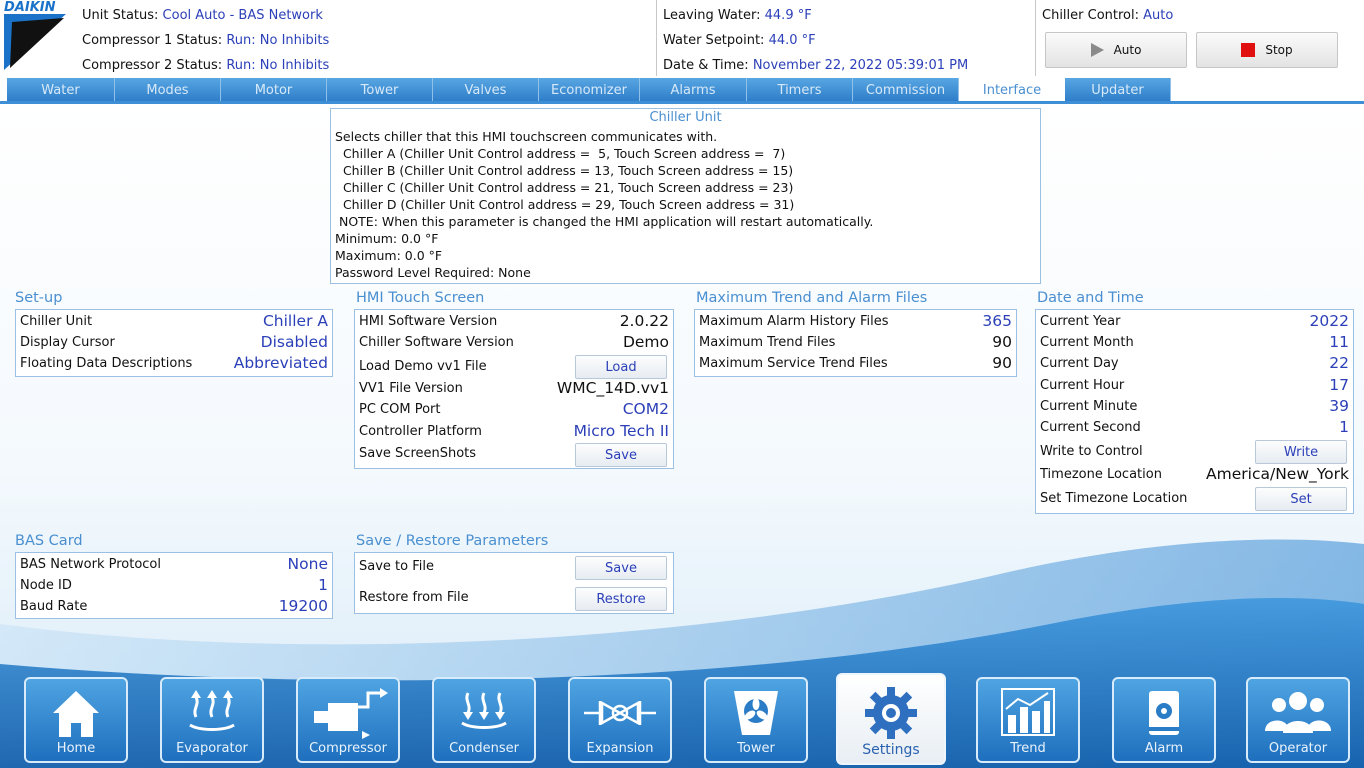 This screenshot has width=1364, height=768. What do you see at coordinates (855, 322) in the screenshot?
I see `max-alarm-history-files: Maximum Alarm History Files 365` at bounding box center [855, 322].